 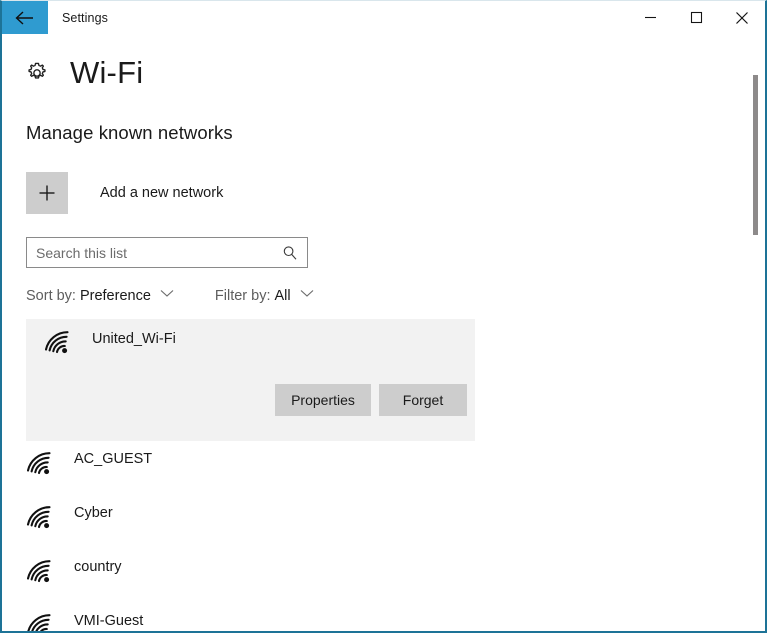 I want to click on sort-by-label: Sort by:, so click(x=51, y=296).